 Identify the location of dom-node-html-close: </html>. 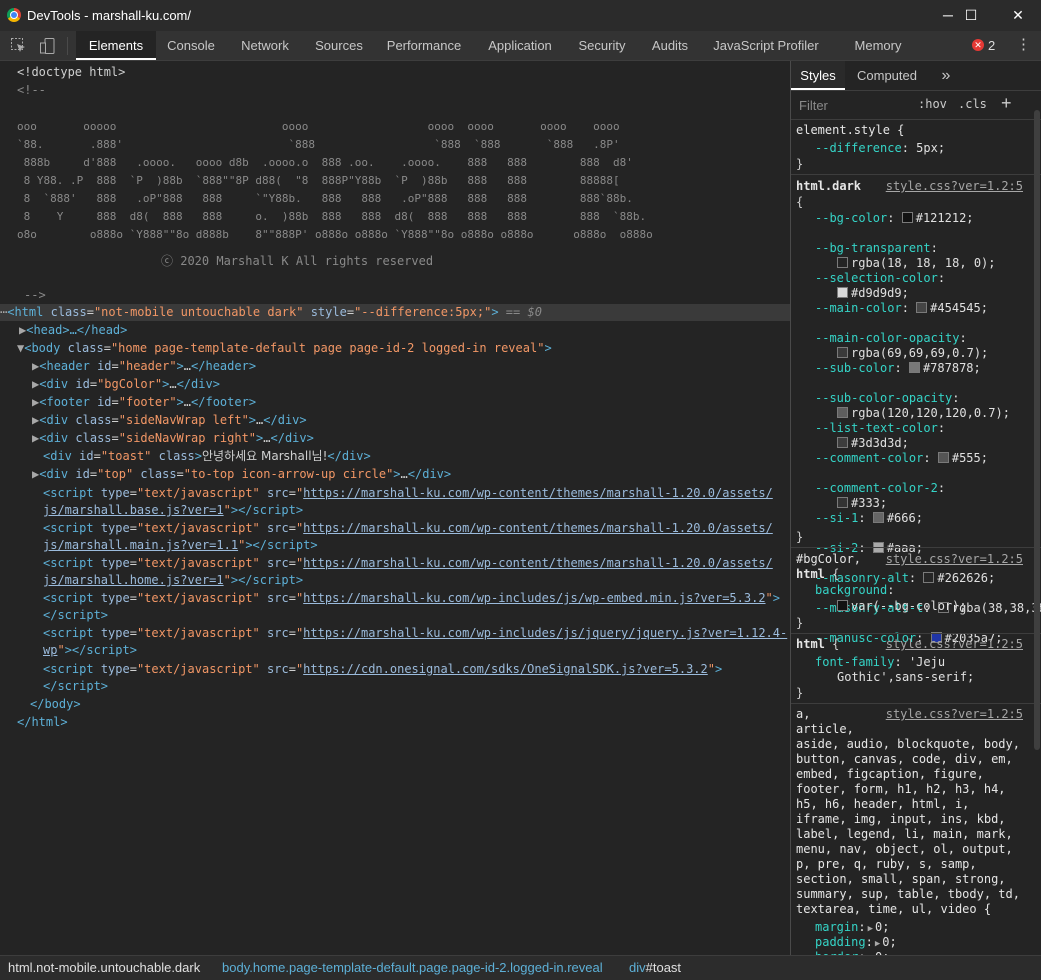
(403, 722).